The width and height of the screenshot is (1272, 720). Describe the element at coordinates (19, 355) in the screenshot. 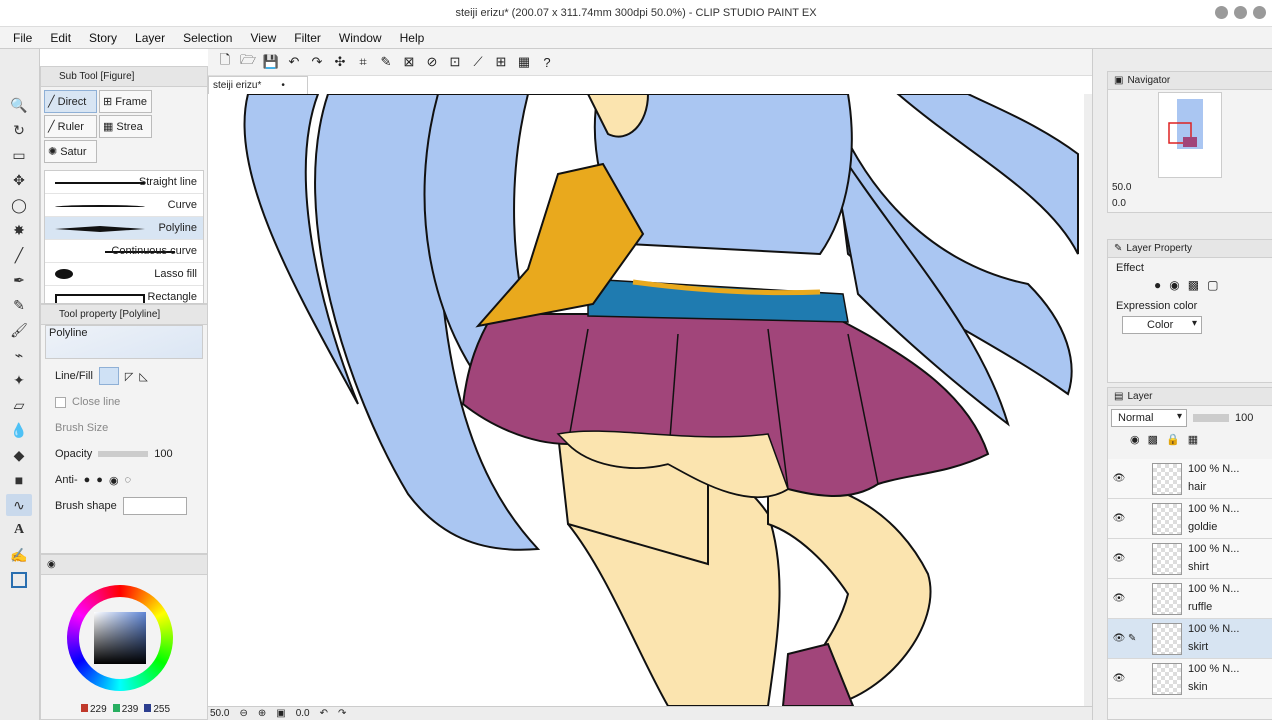

I see `airbrush-tool-icon: ⌁` at that location.